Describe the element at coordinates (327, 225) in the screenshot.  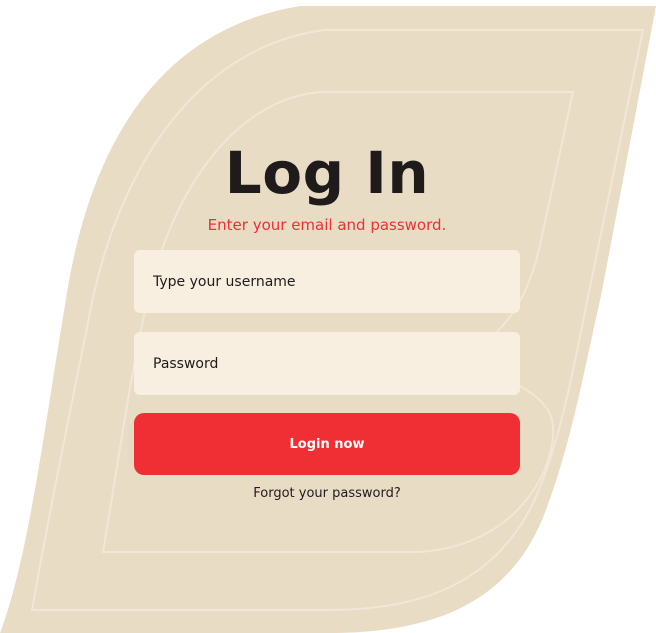
I see `login-subtitle: Enter your email and password.` at that location.